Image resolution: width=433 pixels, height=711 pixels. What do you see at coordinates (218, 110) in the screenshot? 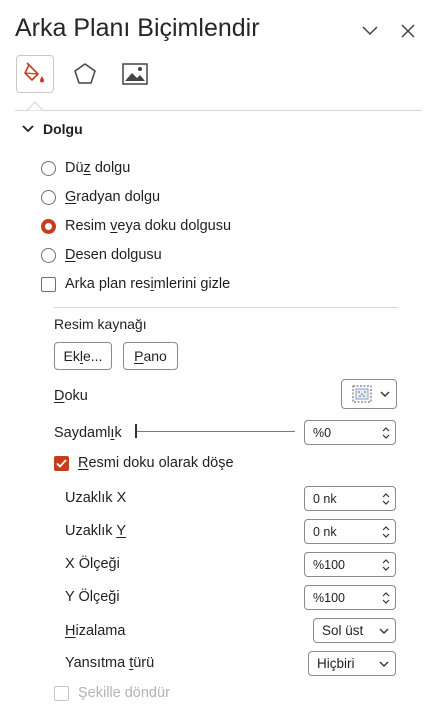
I see `tab-separator` at bounding box center [218, 110].